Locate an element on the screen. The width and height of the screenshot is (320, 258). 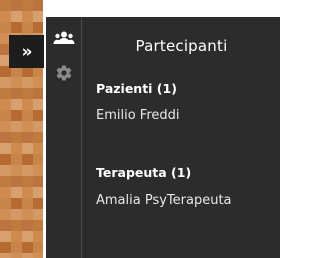
gear-icon is located at coordinates (64, 73).